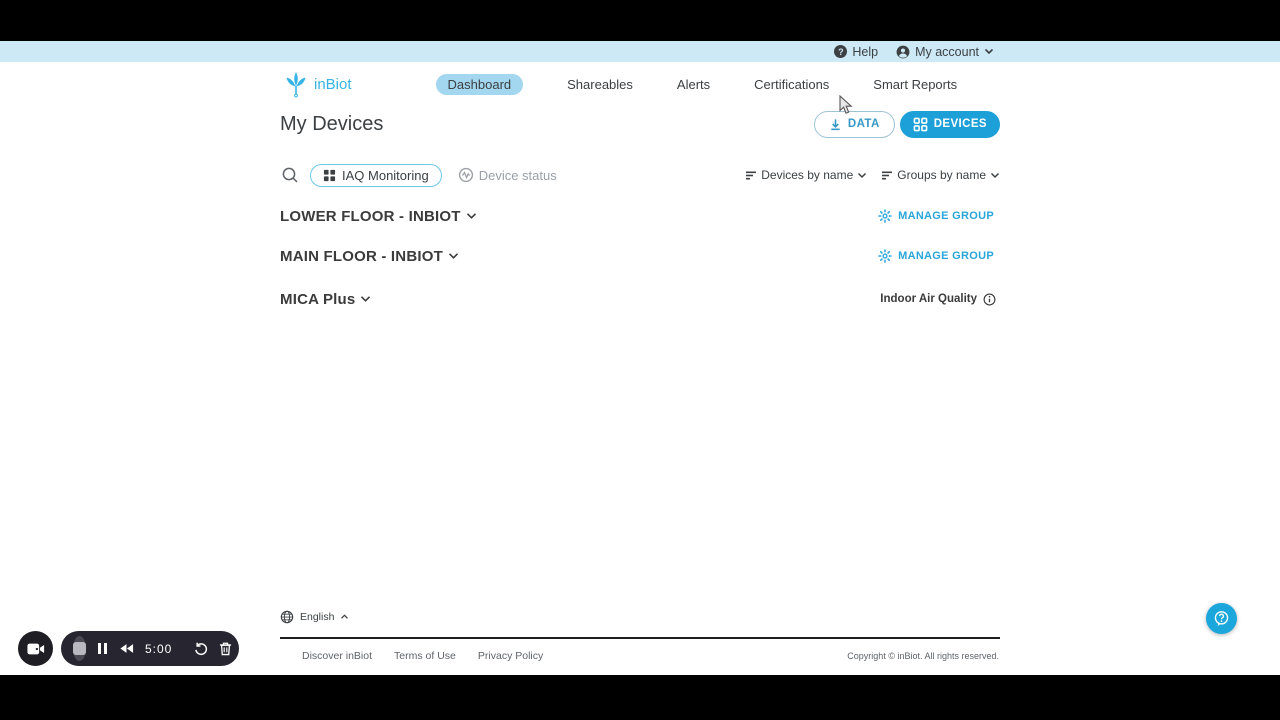  Describe the element at coordinates (960, 124) in the screenshot. I see `devices-button-label: DEVICES` at that location.